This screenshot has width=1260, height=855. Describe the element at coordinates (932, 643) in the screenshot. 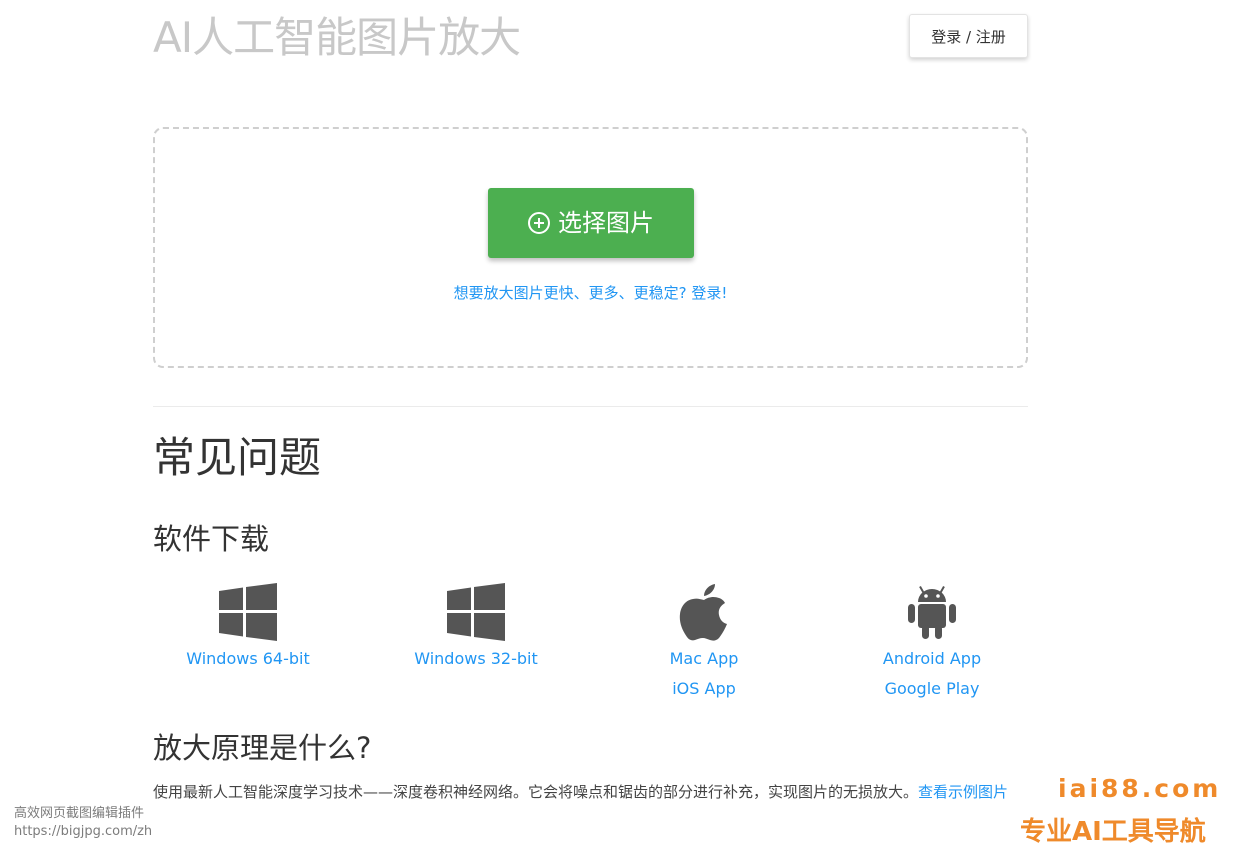

I see `download-android: Android App Google Play` at that location.